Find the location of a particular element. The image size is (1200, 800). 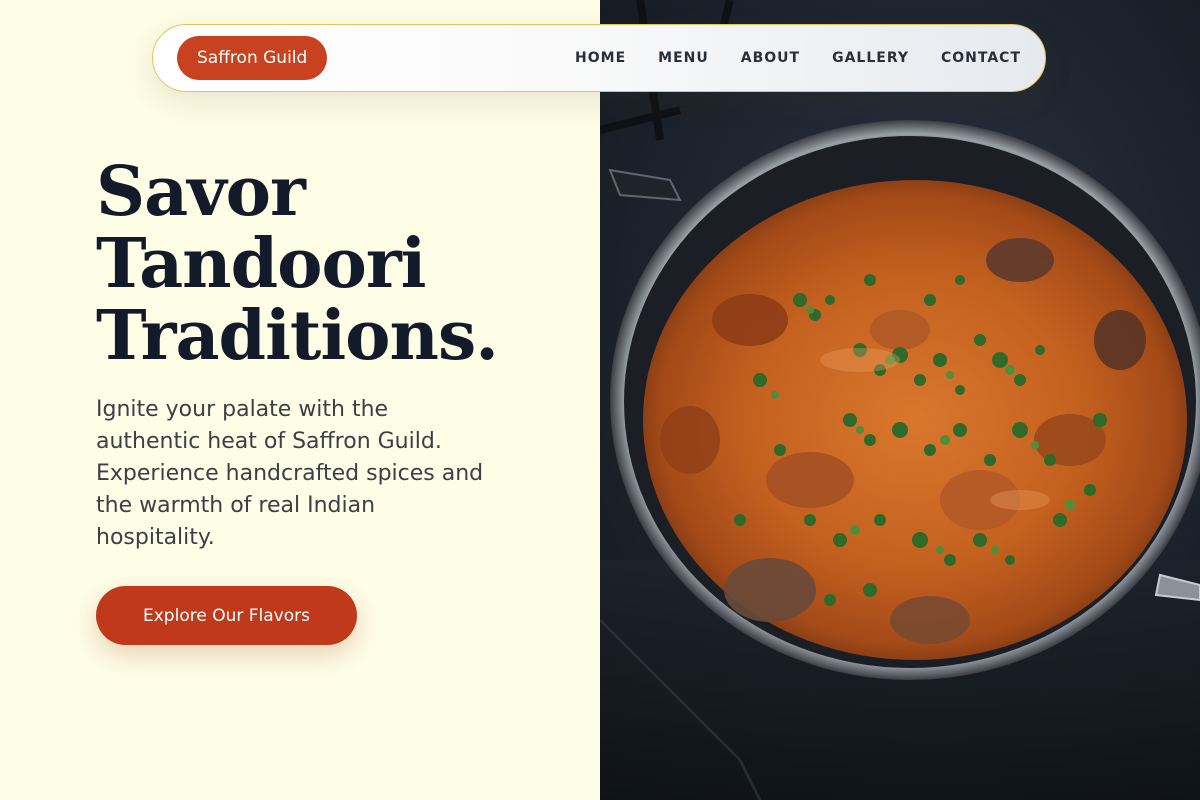

nav-links: HOME MENU ABOUT GALLERY CONTACT is located at coordinates (798, 58).